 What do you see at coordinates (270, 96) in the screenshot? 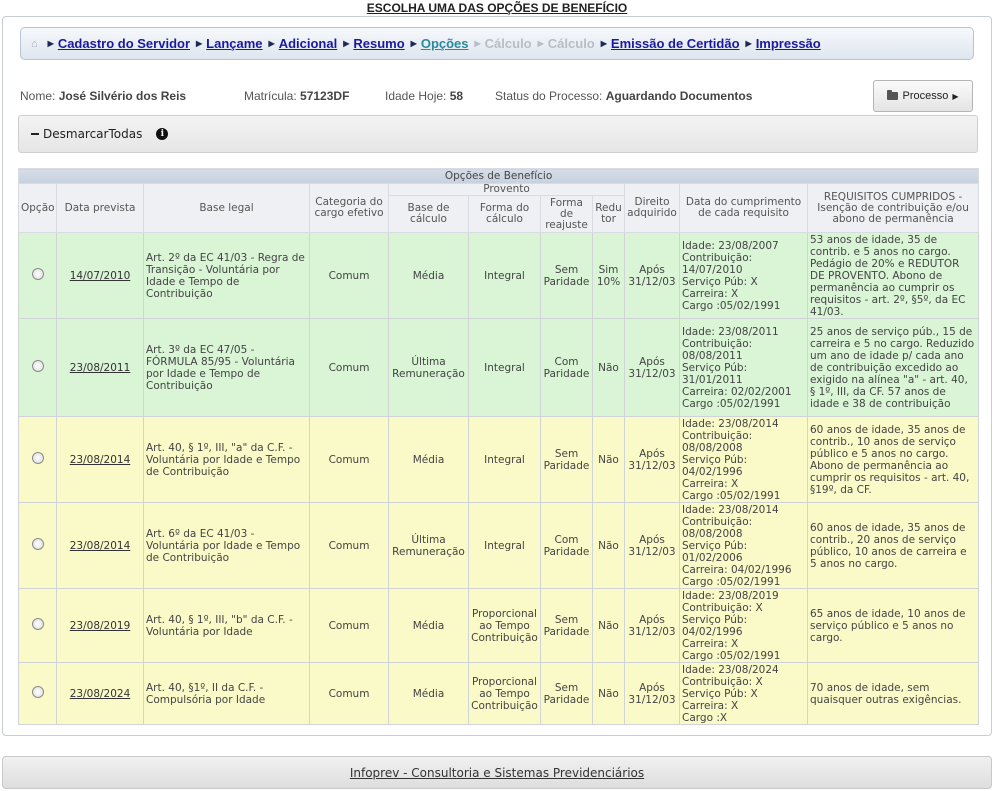
I see `matricula-label: Matrícula:` at bounding box center [270, 96].